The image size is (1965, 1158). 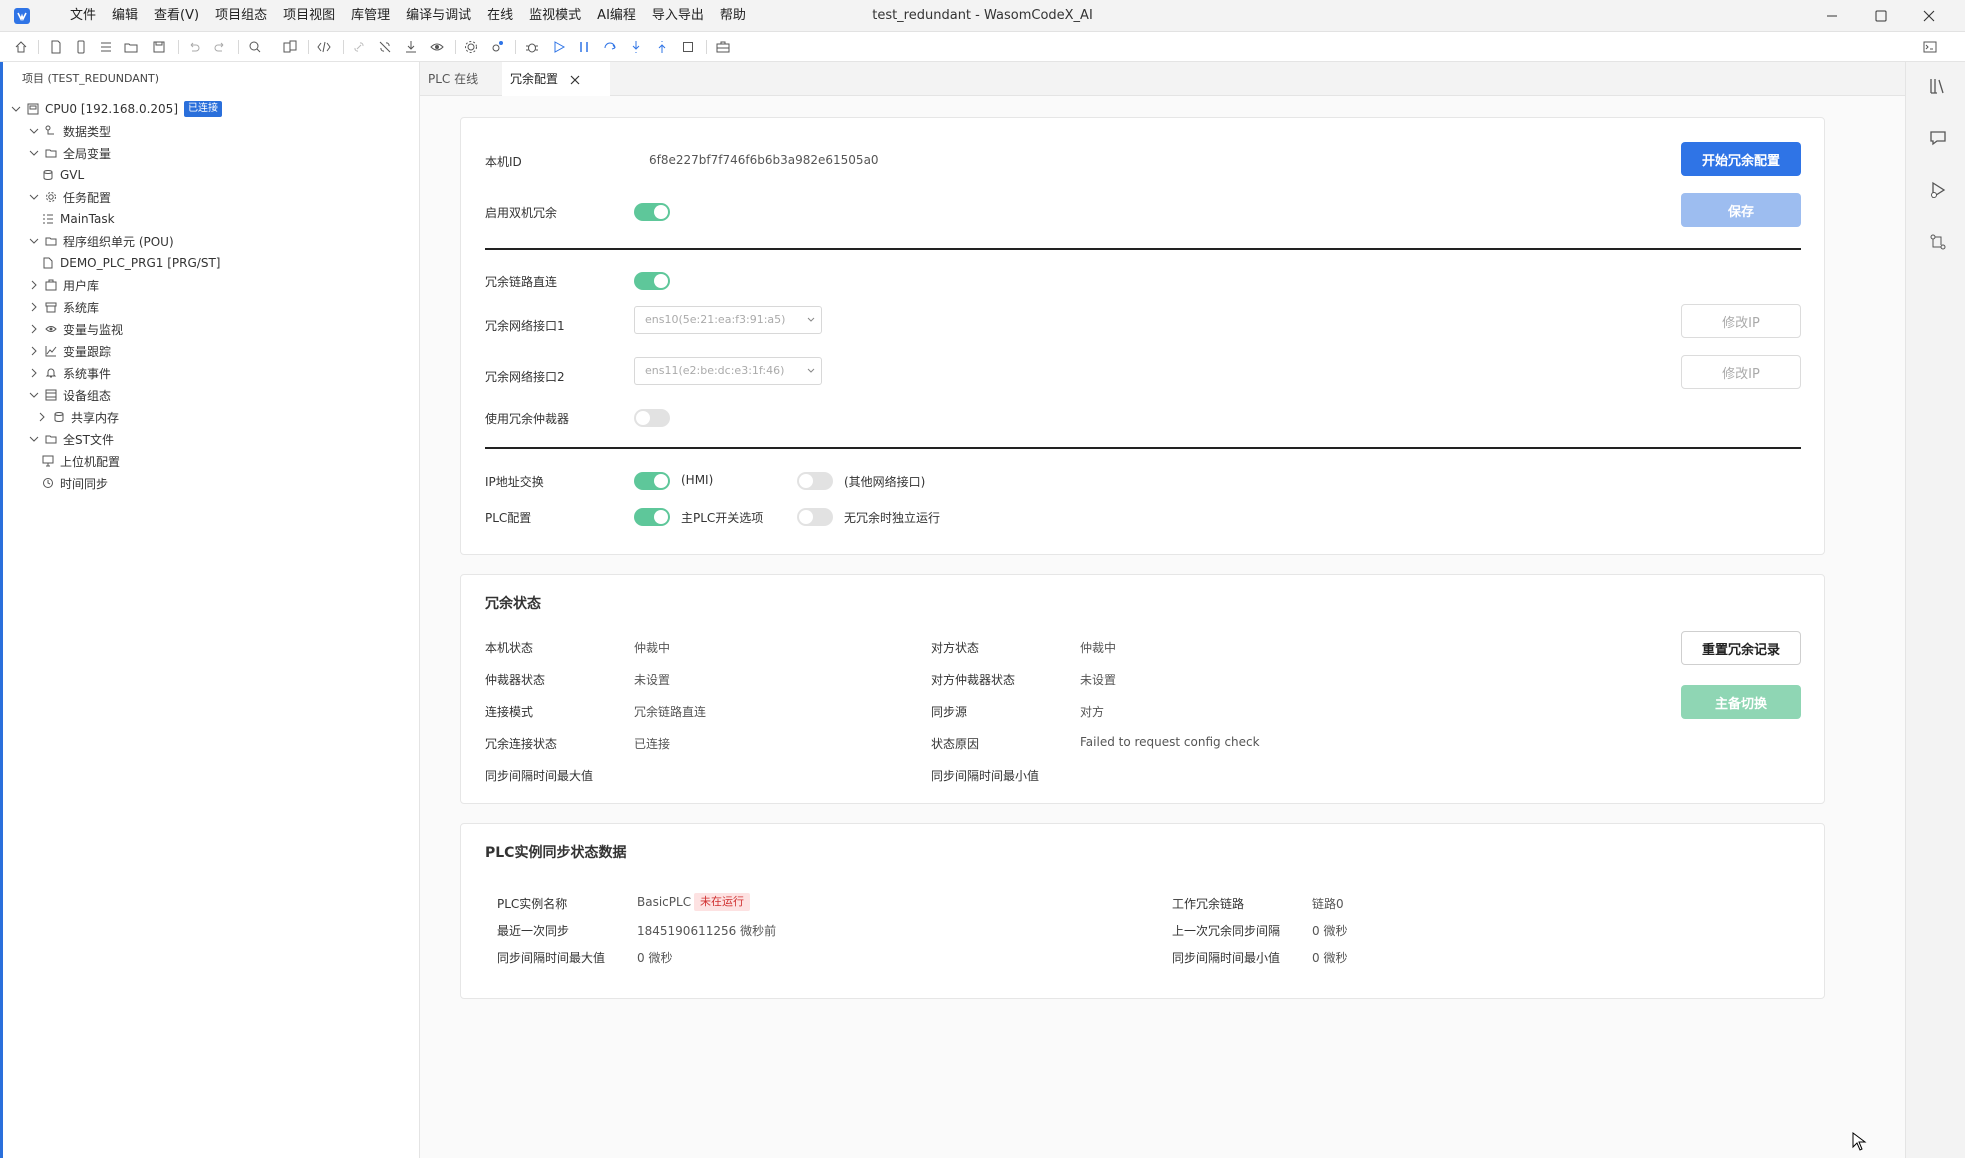 What do you see at coordinates (21, 47) in the screenshot?
I see `home-button` at bounding box center [21, 47].